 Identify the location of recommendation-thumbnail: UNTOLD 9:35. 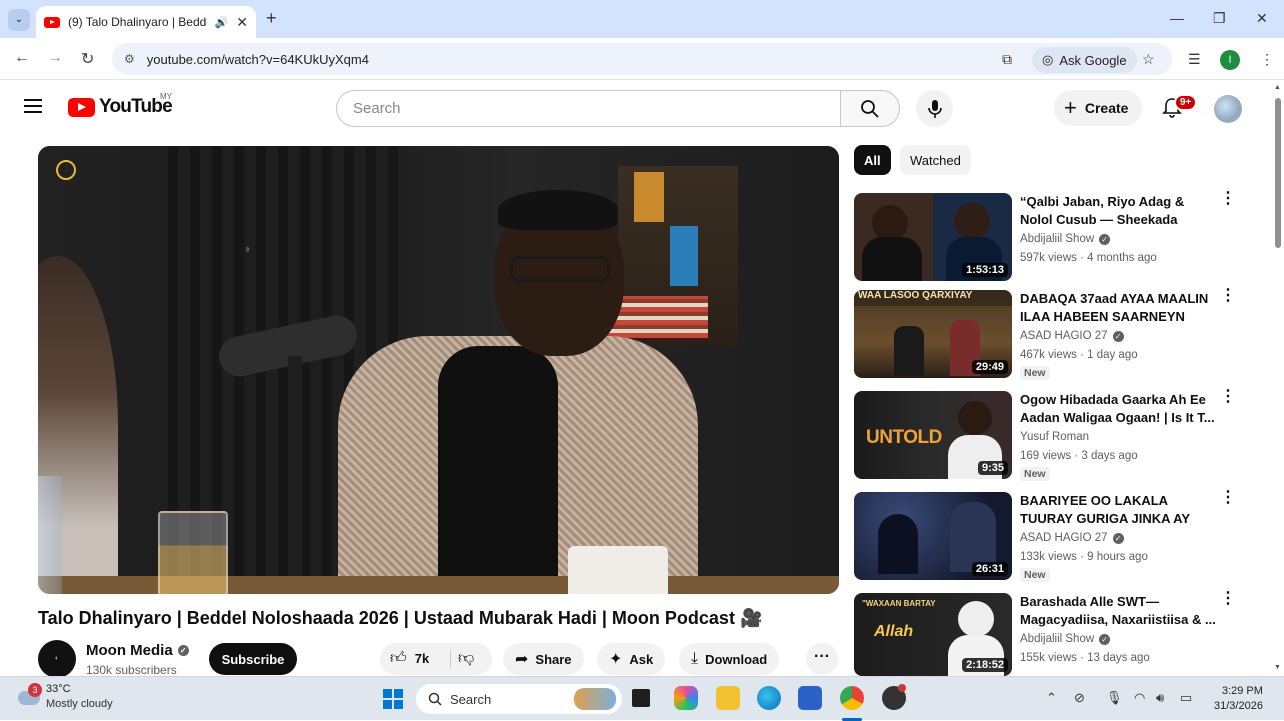
(933, 435).